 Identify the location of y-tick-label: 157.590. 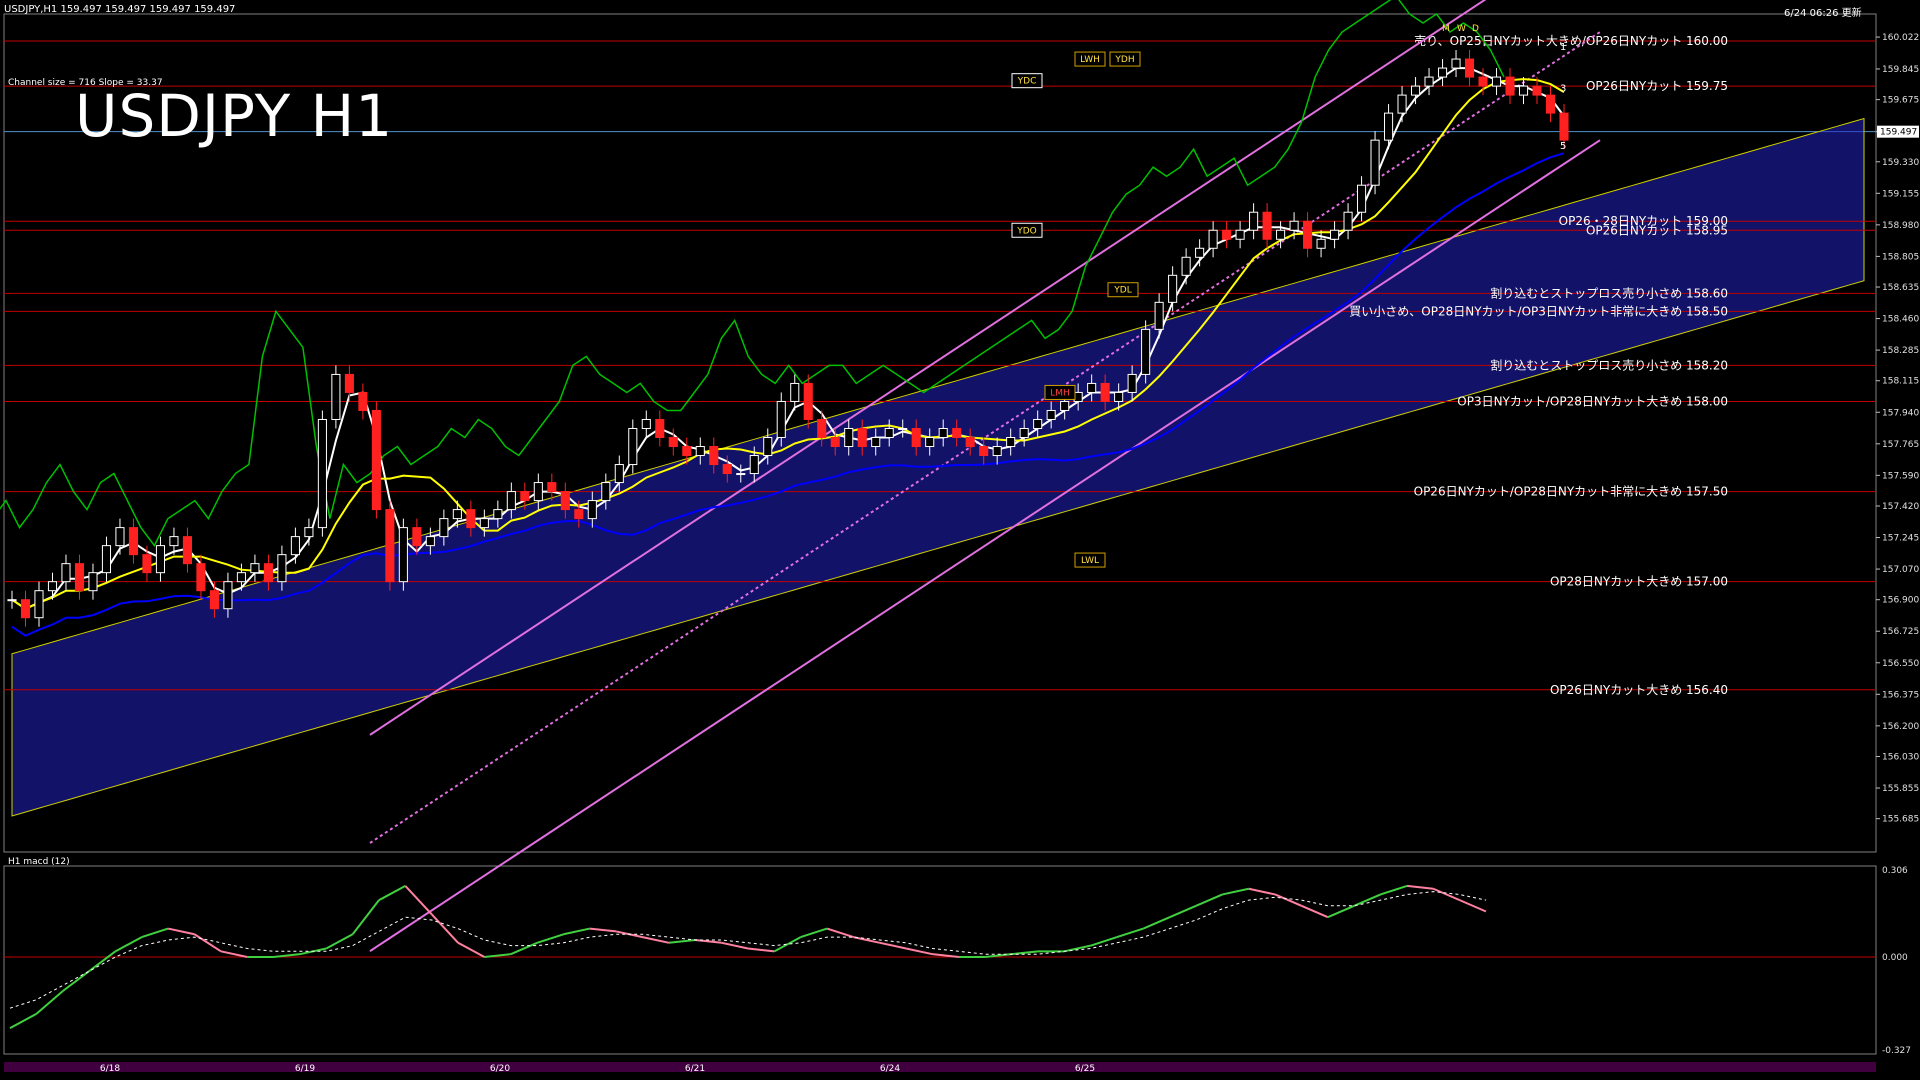
(1900, 476).